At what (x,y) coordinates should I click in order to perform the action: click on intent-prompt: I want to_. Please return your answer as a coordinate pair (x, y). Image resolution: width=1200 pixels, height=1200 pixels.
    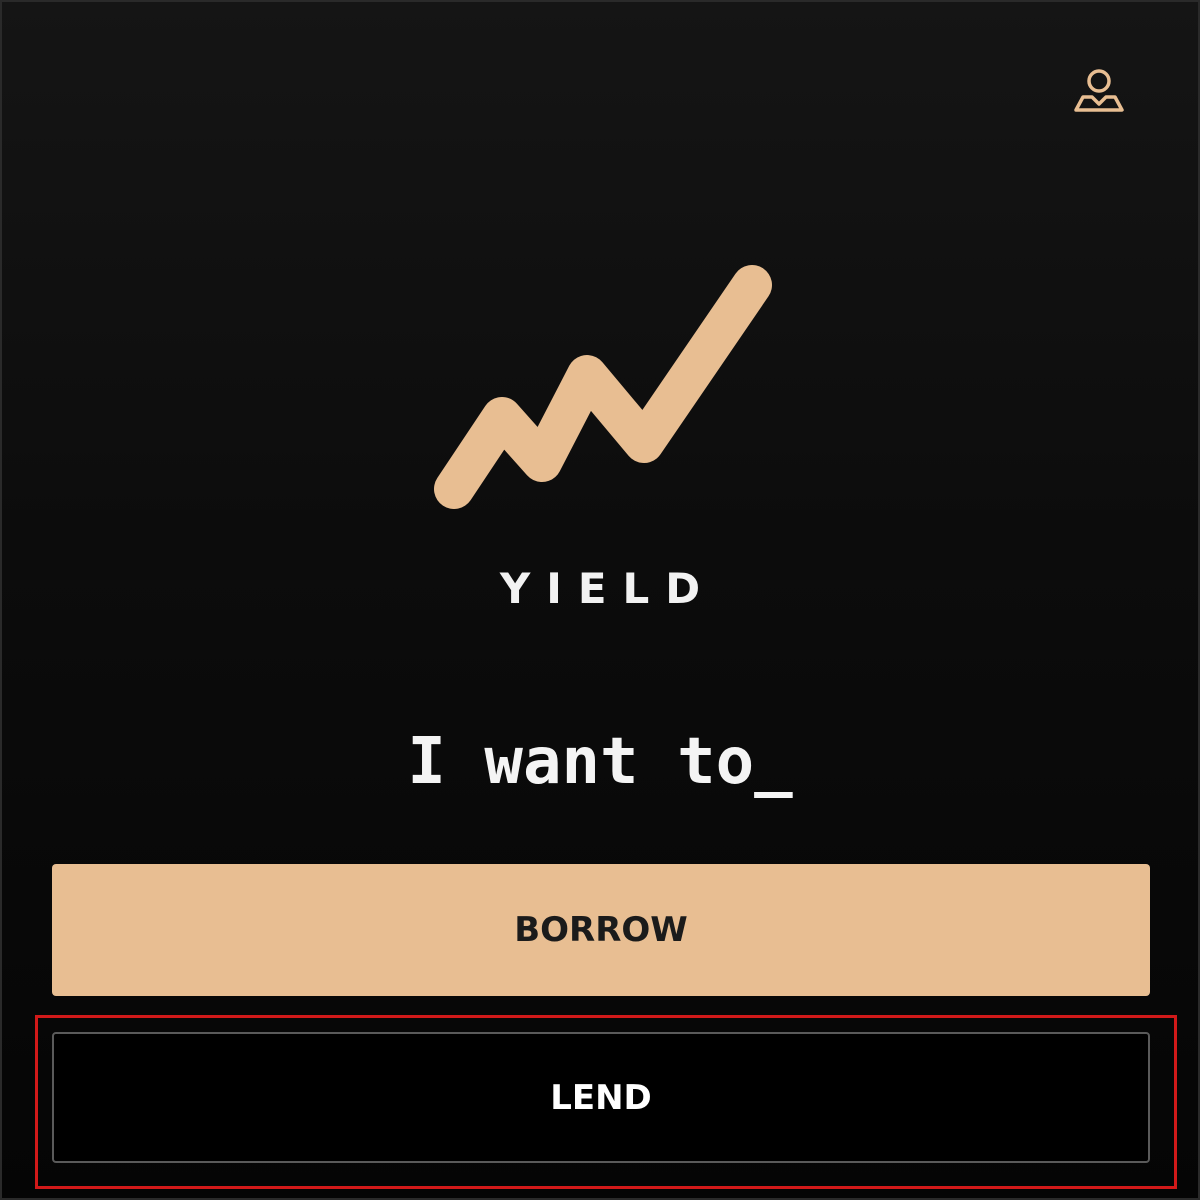
    Looking at the image, I should click on (600, 762).